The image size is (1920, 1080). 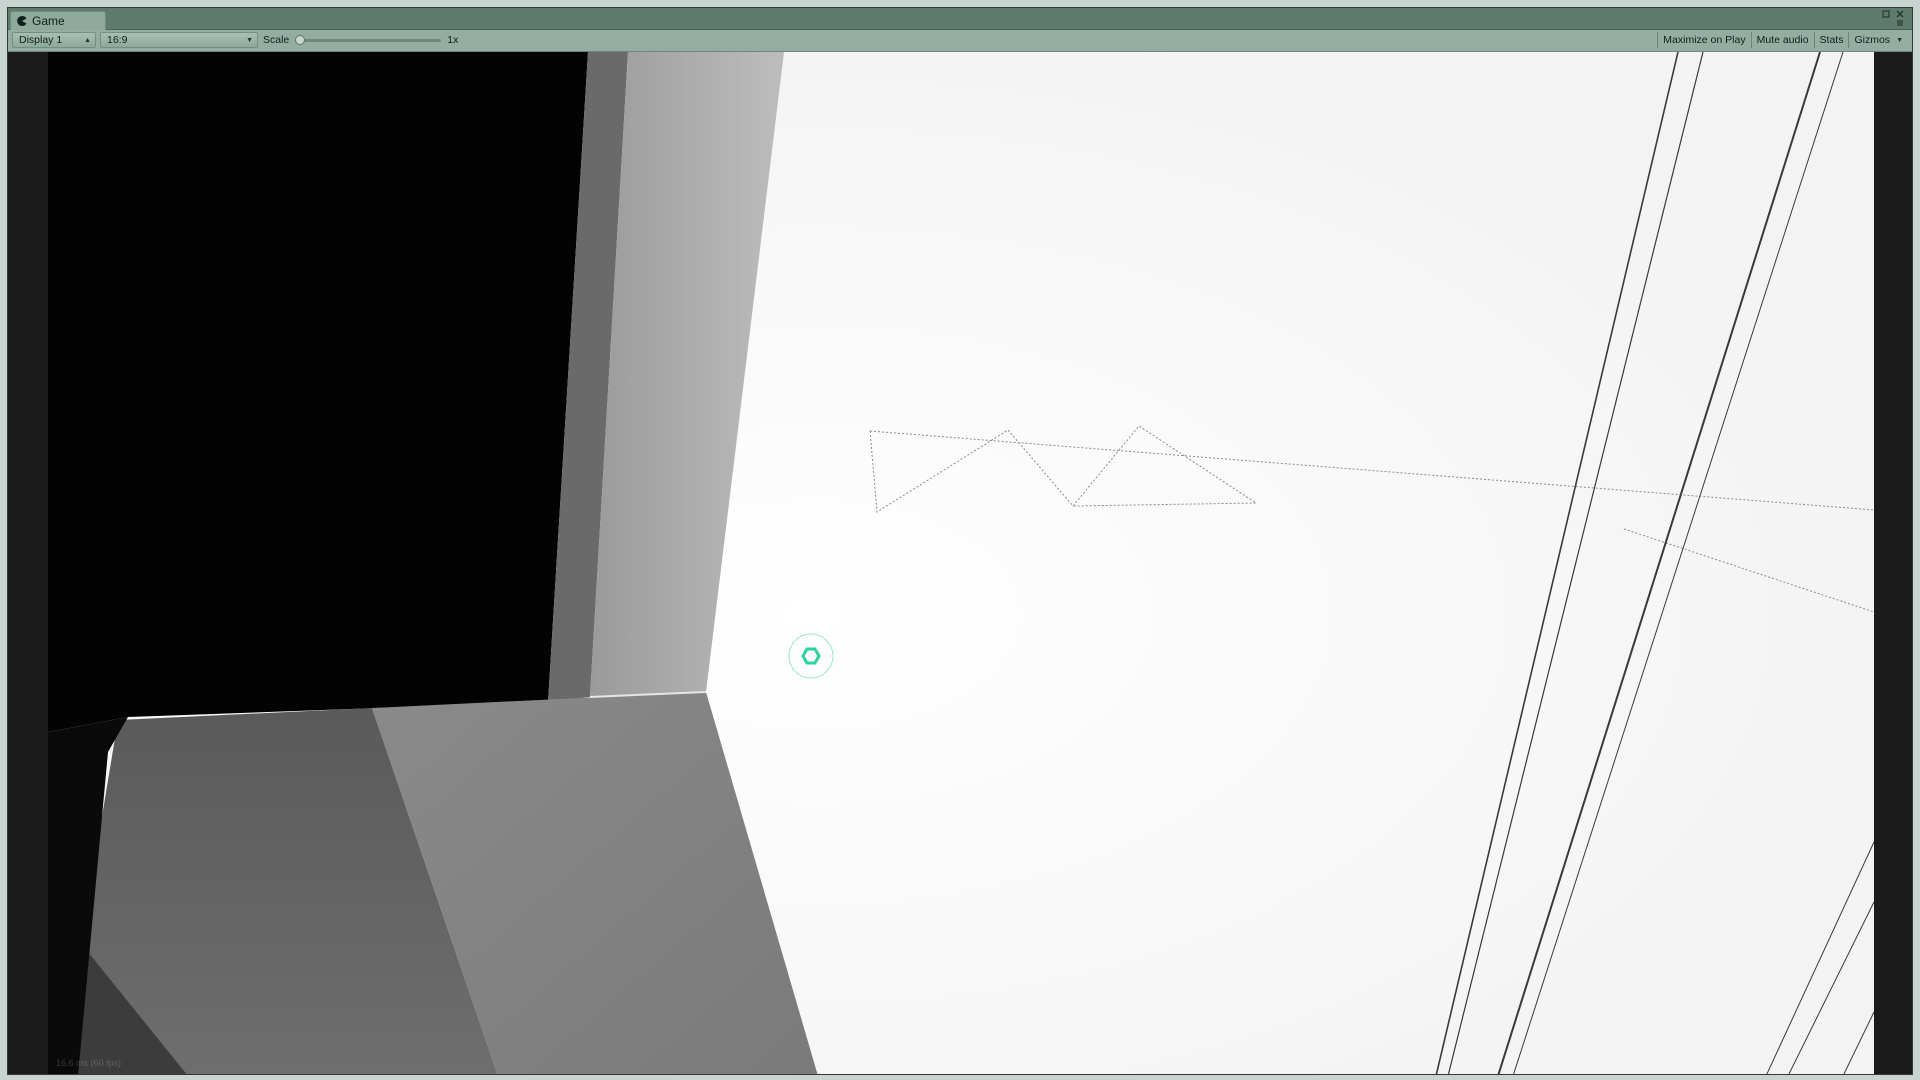 What do you see at coordinates (48, 21) in the screenshot?
I see `tab-title: Game` at bounding box center [48, 21].